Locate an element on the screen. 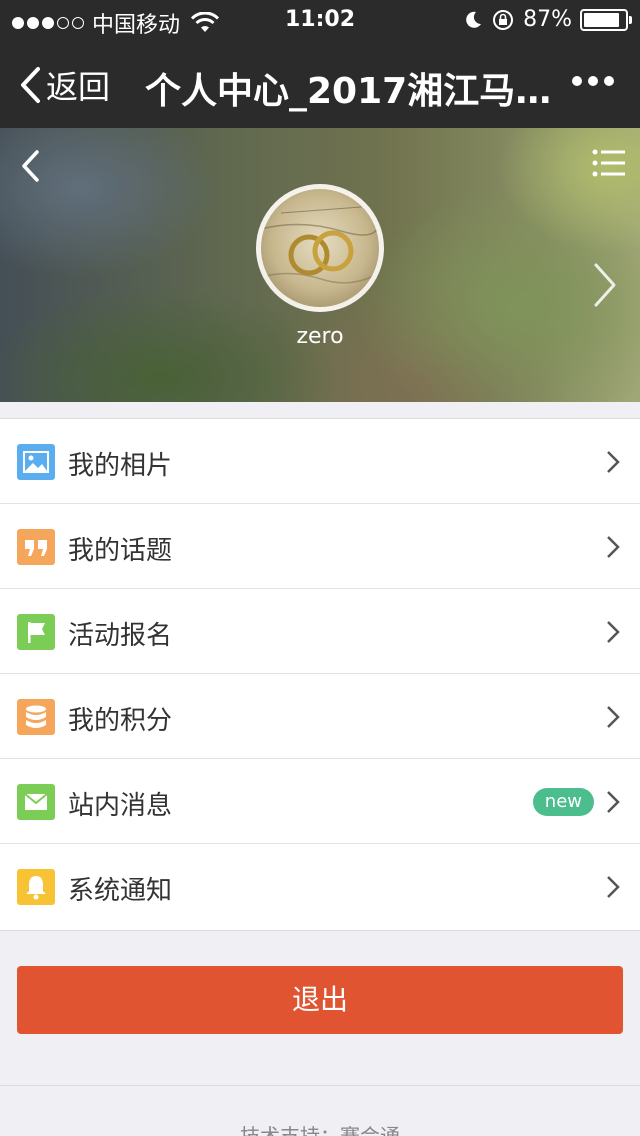  menu-item-label: 我的话题 is located at coordinates (120, 551).